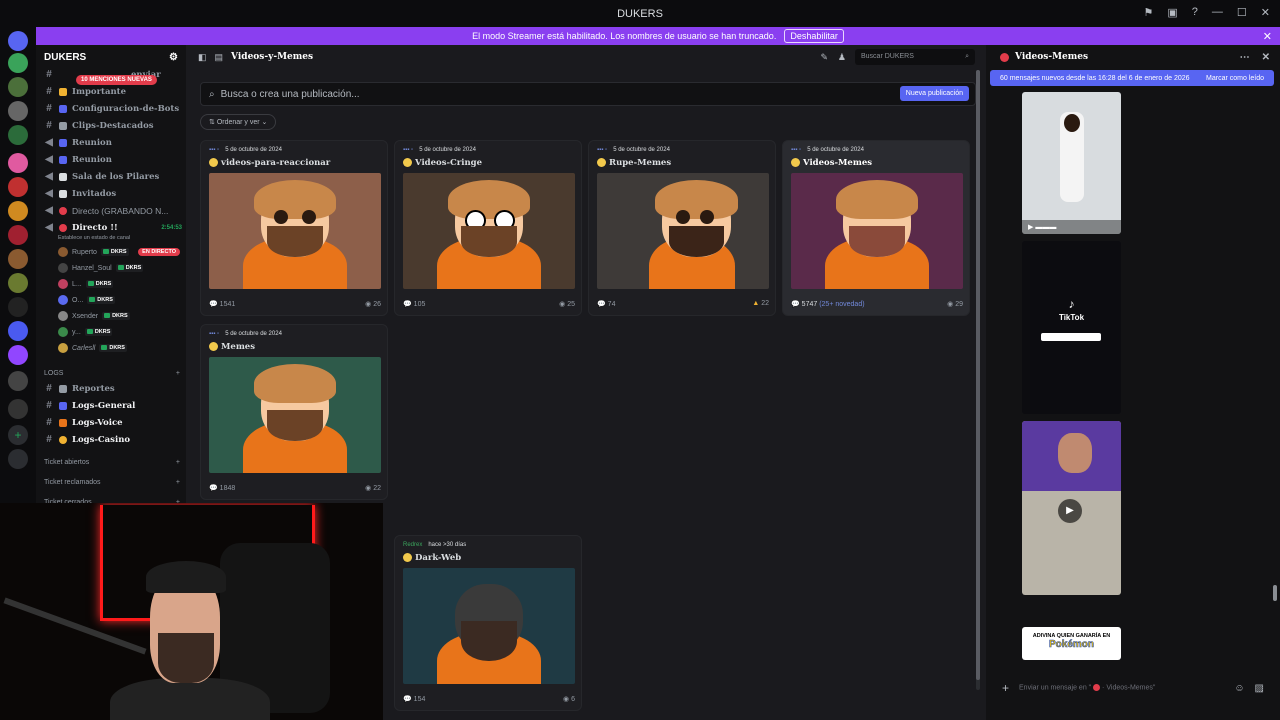  I want to click on server-search-input: Buscar DUKERS ⌕, so click(915, 57).